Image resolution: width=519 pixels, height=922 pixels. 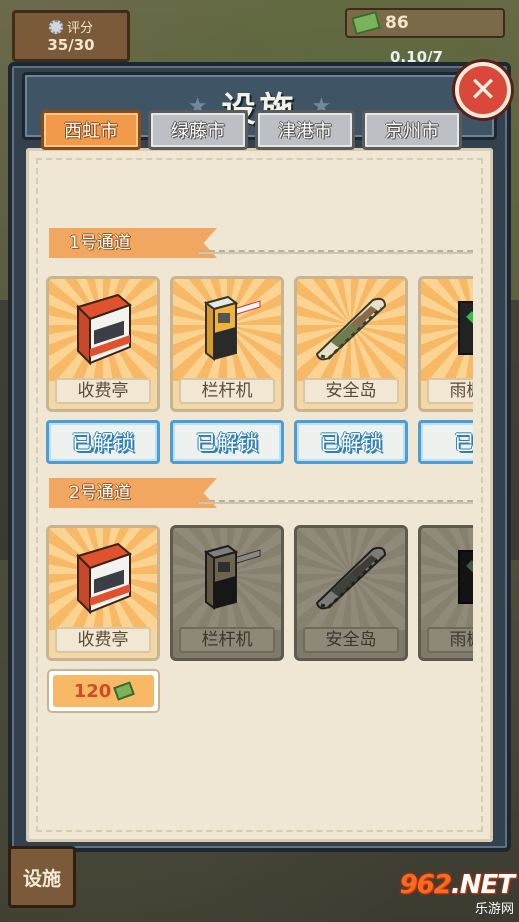 I want to click on watermark-subtitle: 乐游网, so click(x=494, y=909).